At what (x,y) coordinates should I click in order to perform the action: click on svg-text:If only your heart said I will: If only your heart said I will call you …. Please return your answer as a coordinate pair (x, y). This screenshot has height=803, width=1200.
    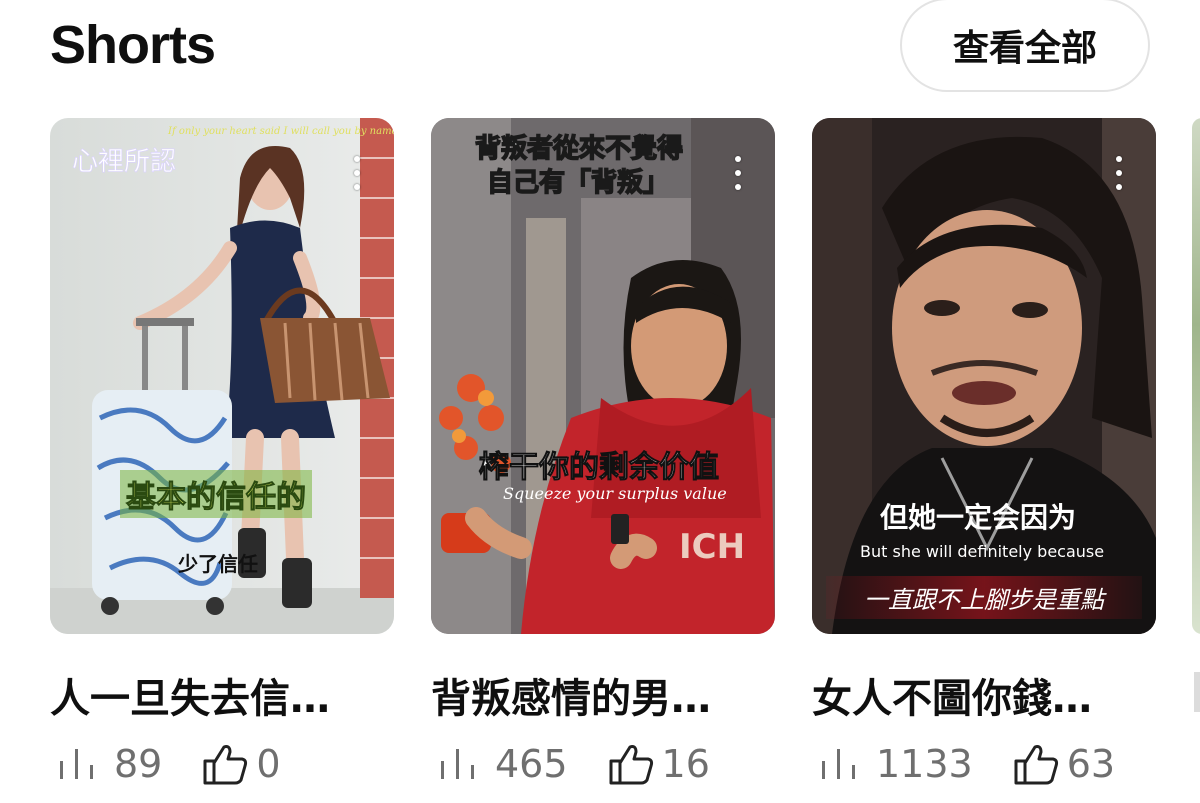
    Looking at the image, I should click on (280, 131).